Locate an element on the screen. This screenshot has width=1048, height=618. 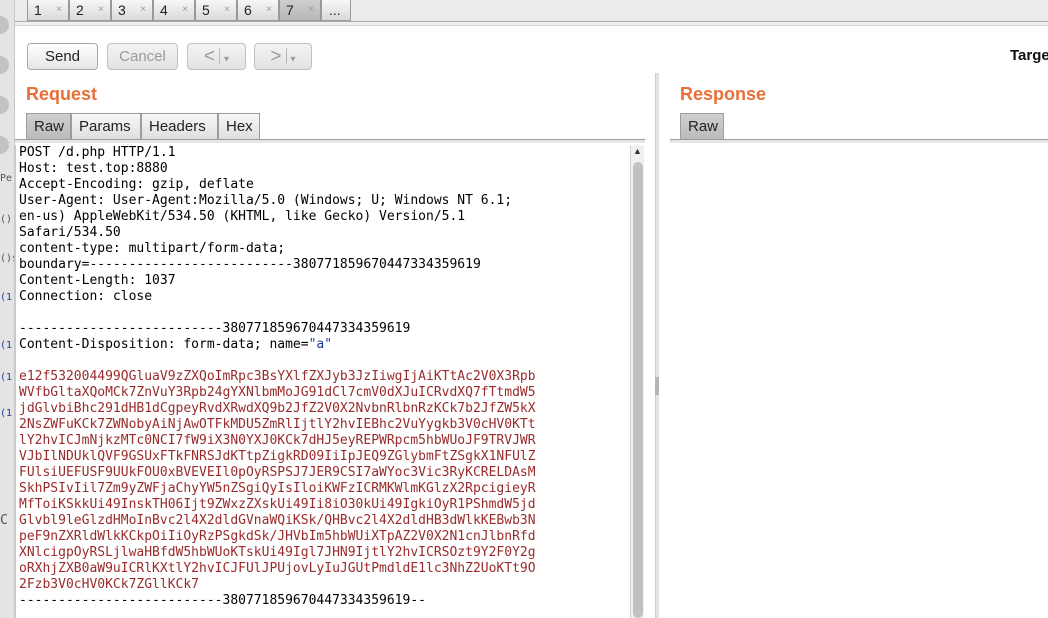
tab-headers: Headers is located at coordinates (179, 126).